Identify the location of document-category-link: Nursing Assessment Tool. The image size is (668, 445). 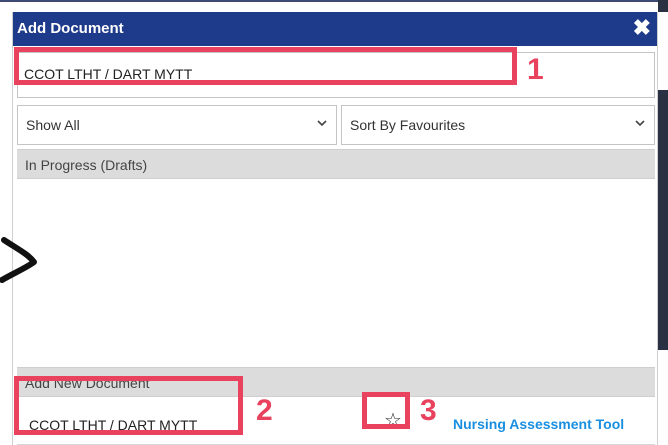
(538, 424).